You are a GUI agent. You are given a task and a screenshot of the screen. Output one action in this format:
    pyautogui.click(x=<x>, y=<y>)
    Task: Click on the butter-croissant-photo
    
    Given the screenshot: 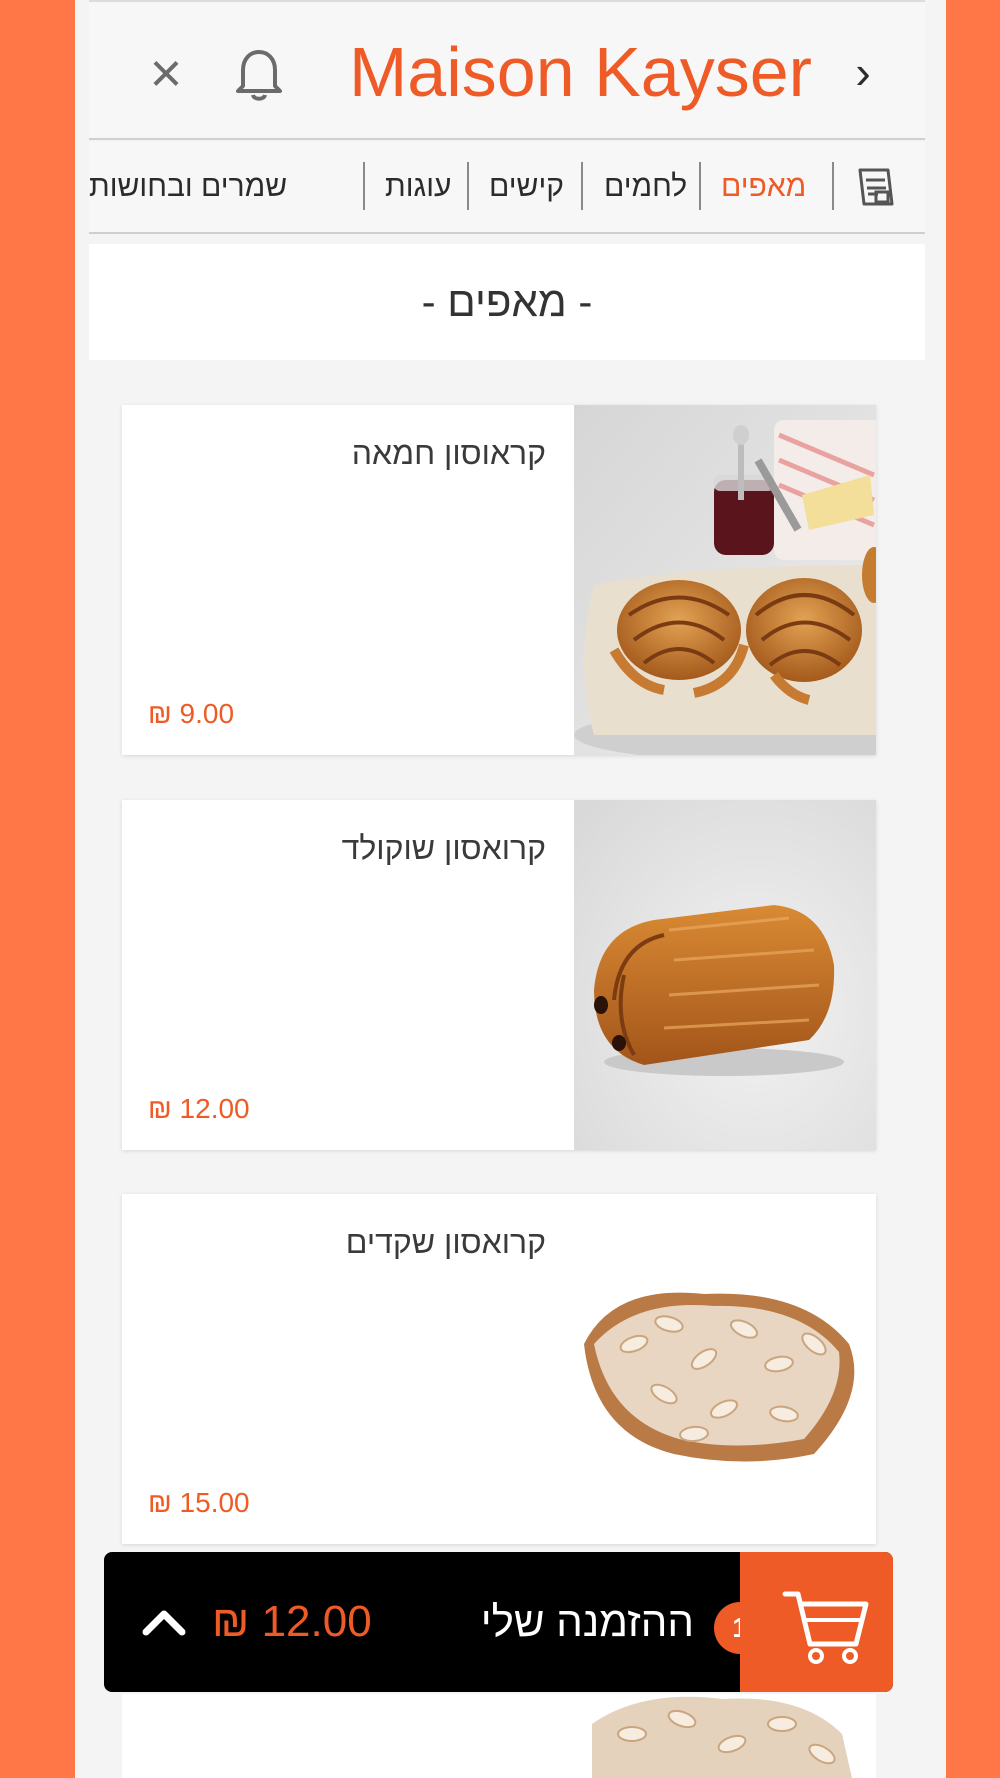 What is the action you would take?
    pyautogui.click(x=725, y=580)
    